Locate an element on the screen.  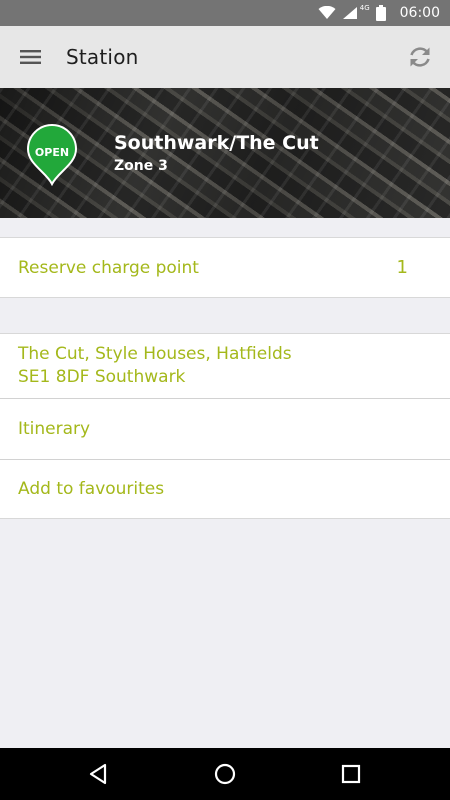
home-icon is located at coordinates (225, 774).